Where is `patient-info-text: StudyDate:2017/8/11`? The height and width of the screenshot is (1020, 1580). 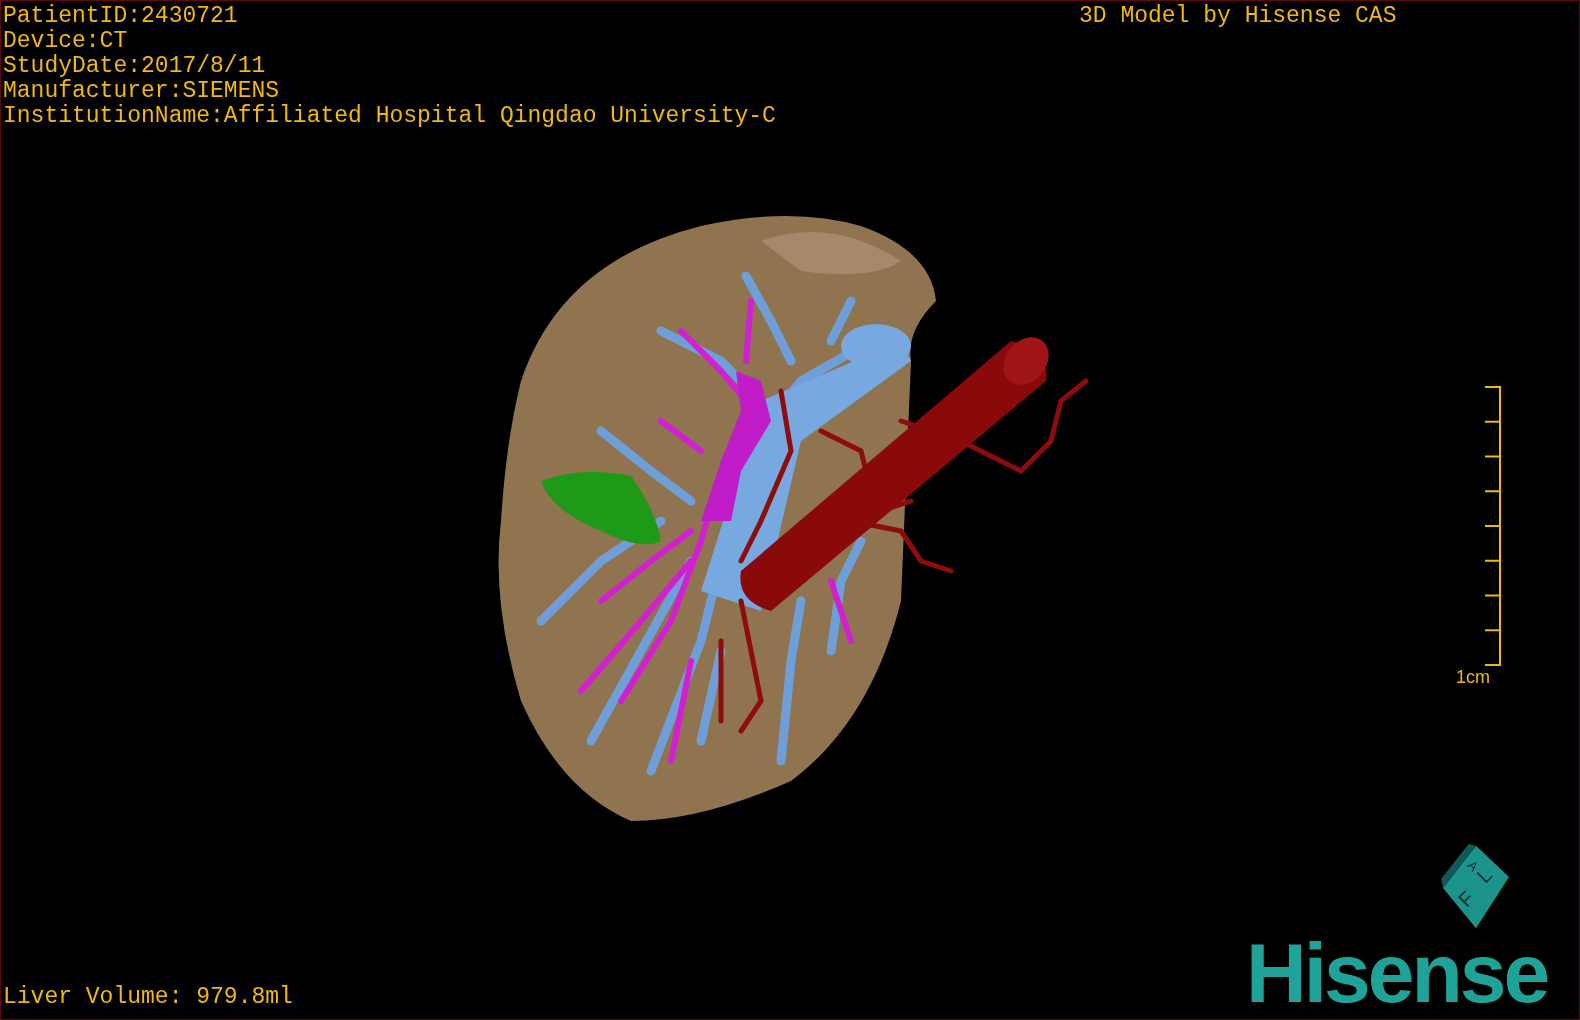 patient-info-text: StudyDate:2017/8/11 is located at coordinates (134, 66).